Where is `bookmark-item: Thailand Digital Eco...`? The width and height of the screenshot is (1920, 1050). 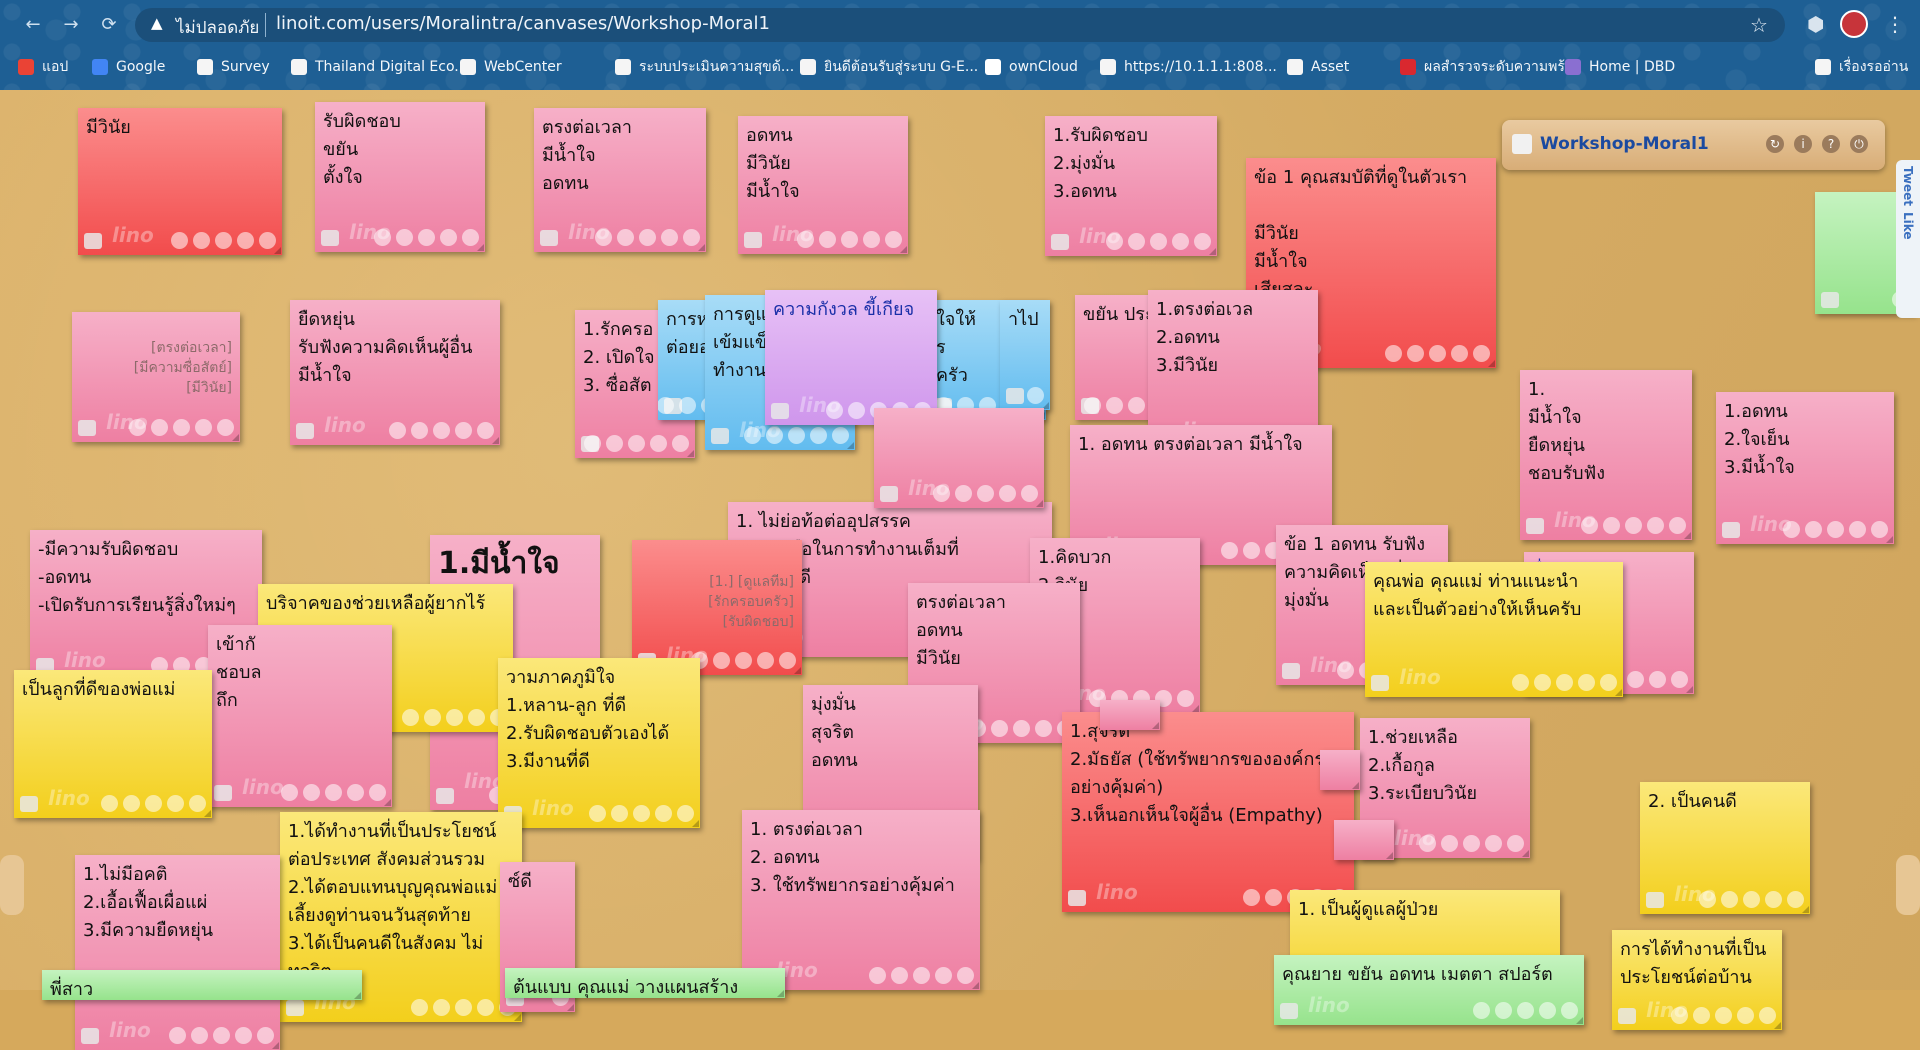 bookmark-item: Thailand Digital Eco... is located at coordinates (379, 67).